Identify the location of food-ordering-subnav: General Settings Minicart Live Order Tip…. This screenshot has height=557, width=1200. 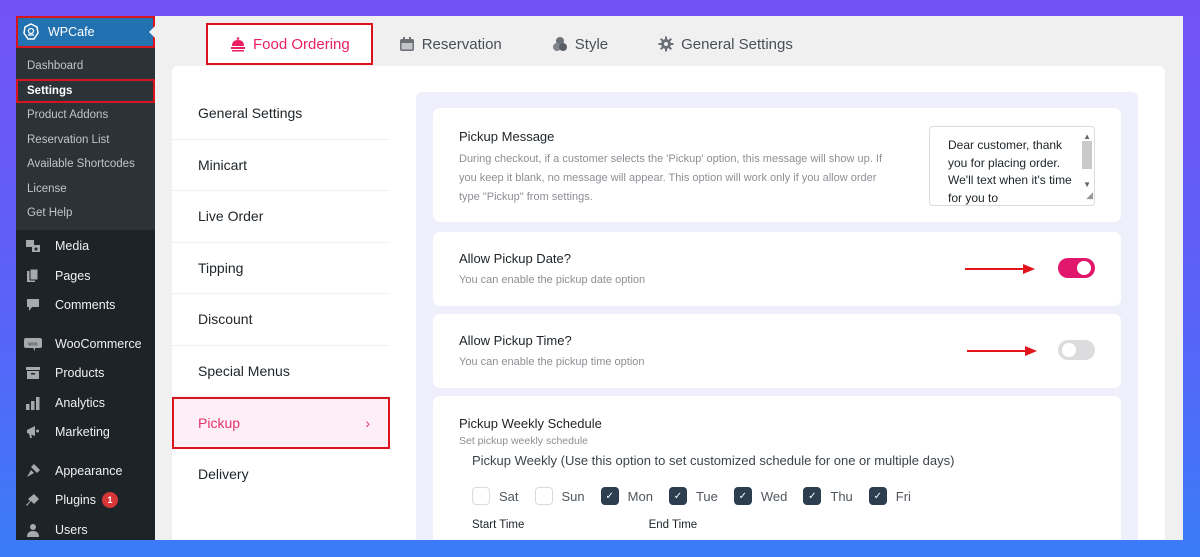
(281, 294).